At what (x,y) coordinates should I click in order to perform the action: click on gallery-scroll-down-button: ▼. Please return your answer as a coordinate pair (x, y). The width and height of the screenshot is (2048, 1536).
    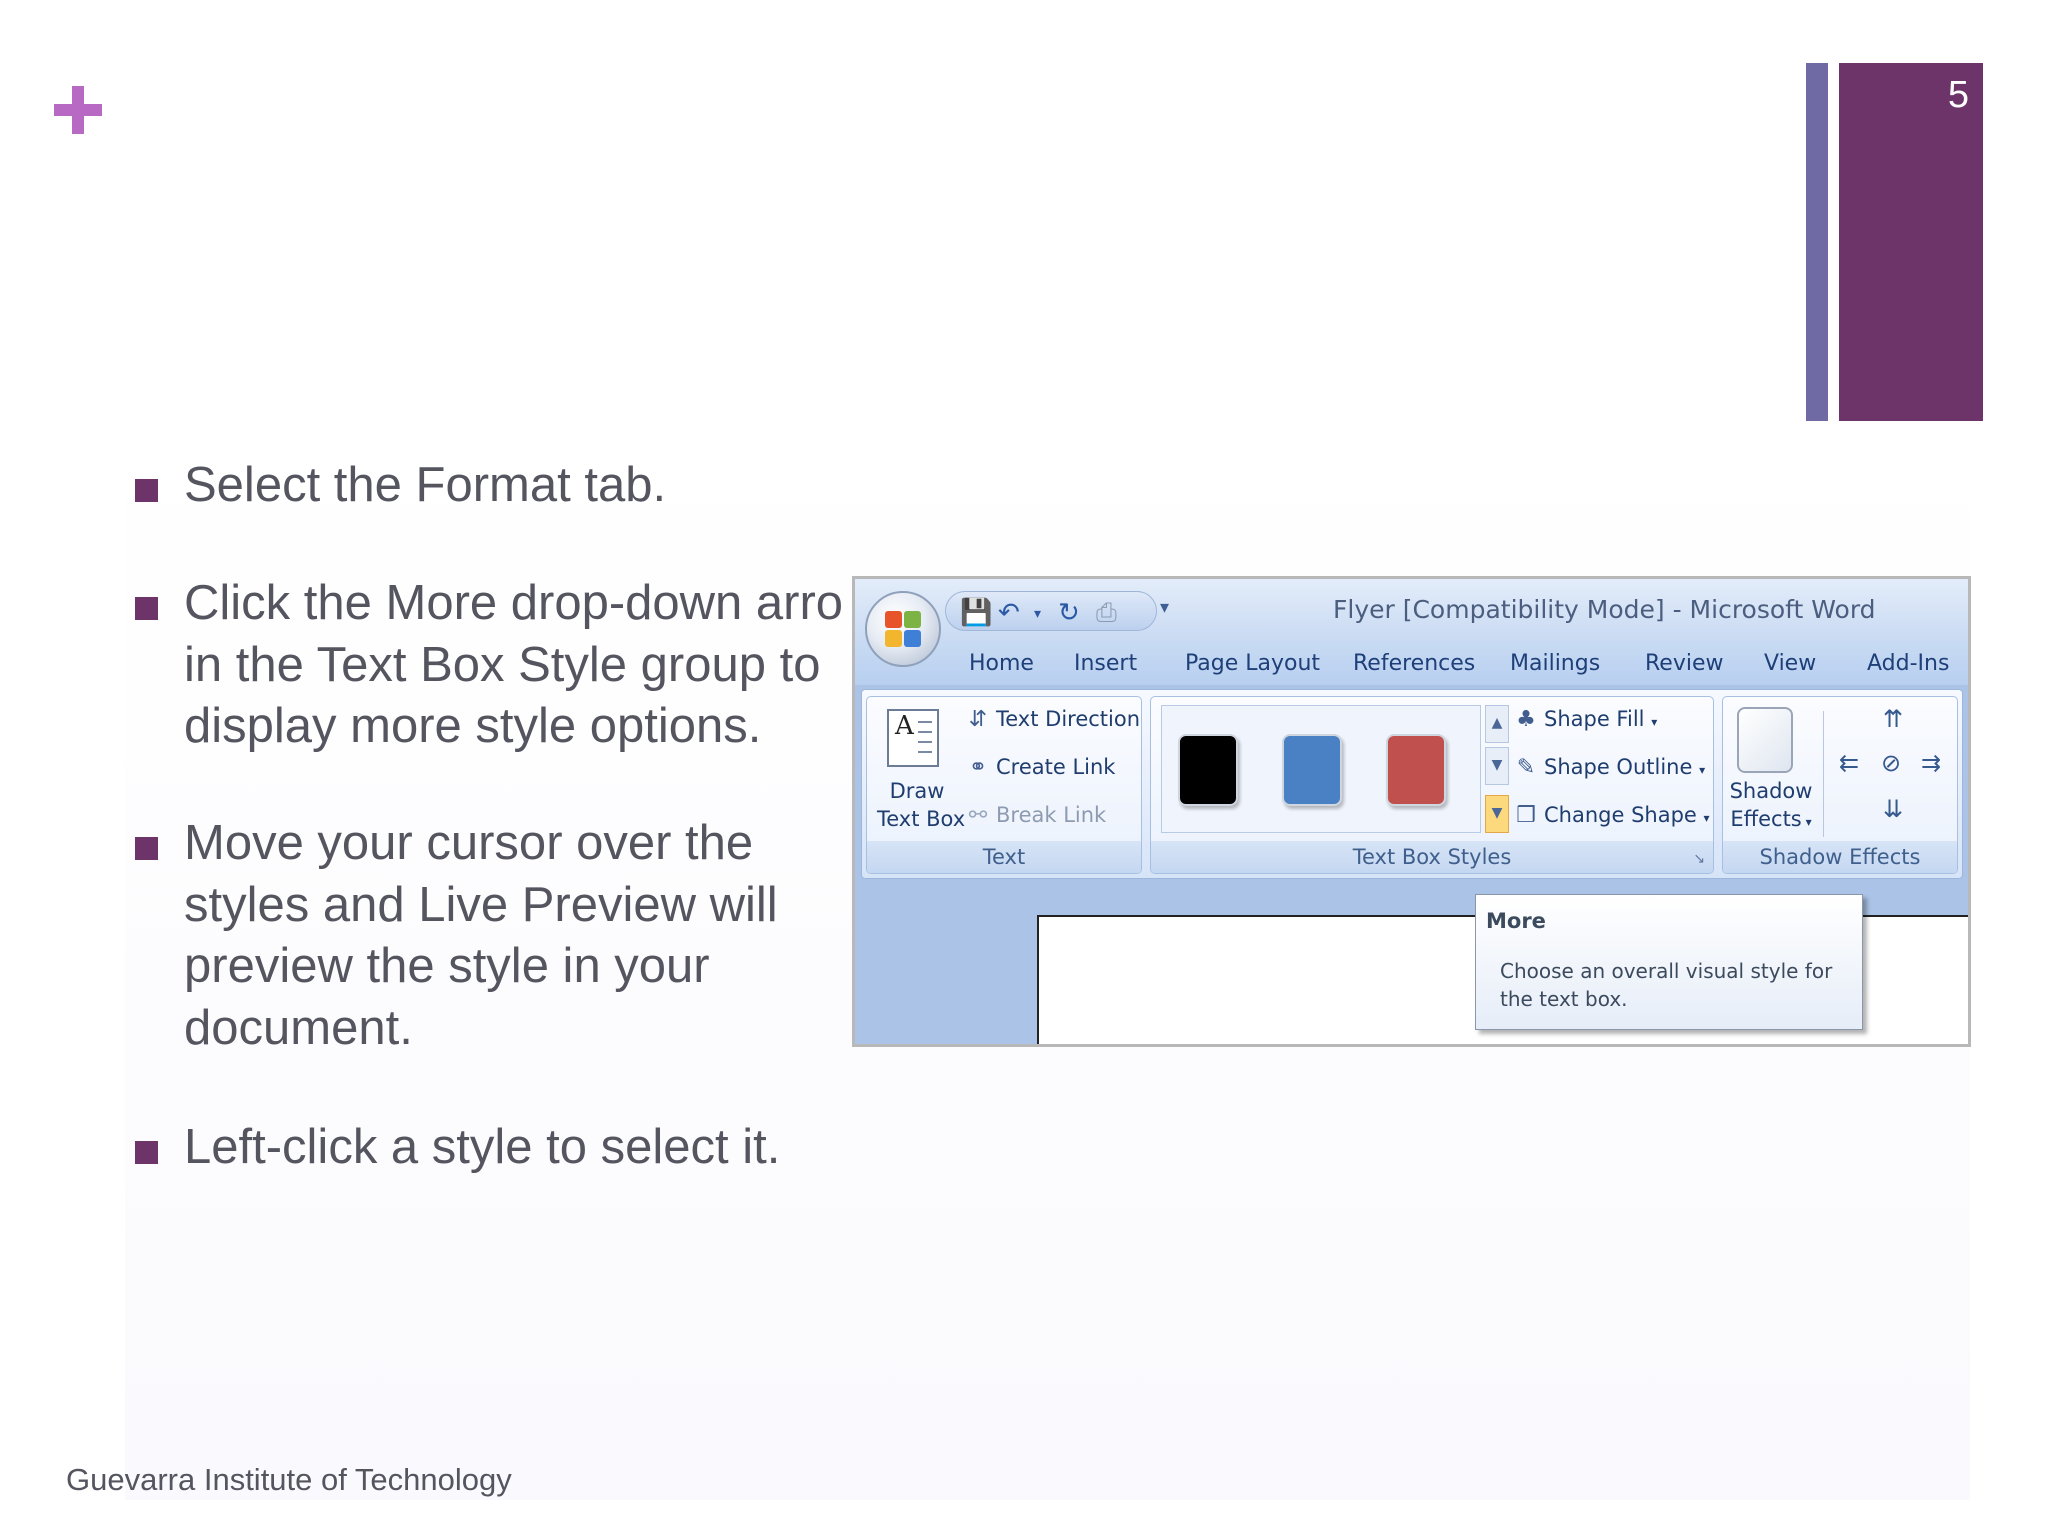
    Looking at the image, I should click on (1497, 766).